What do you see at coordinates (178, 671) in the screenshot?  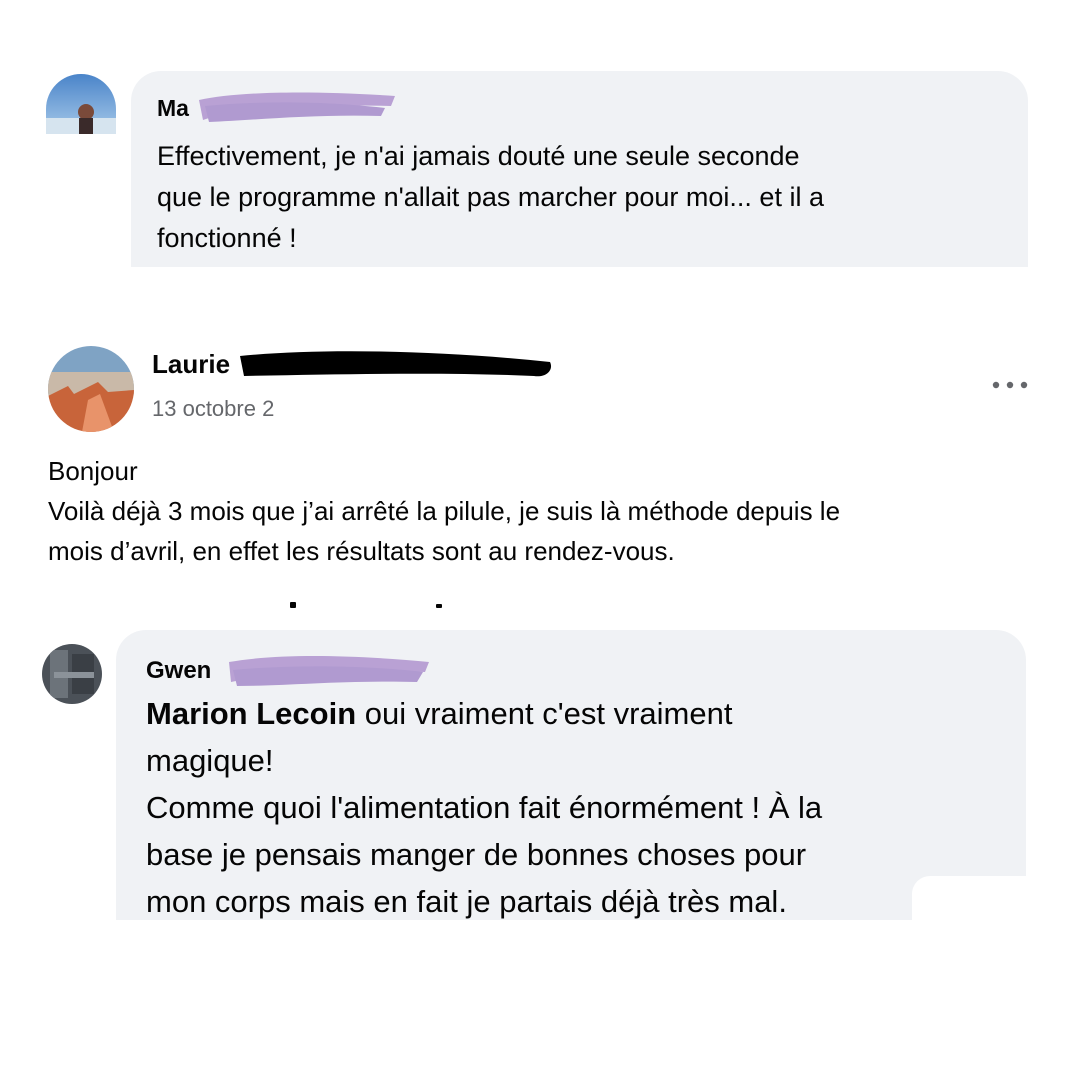 I see `comment-author: Gwen` at bounding box center [178, 671].